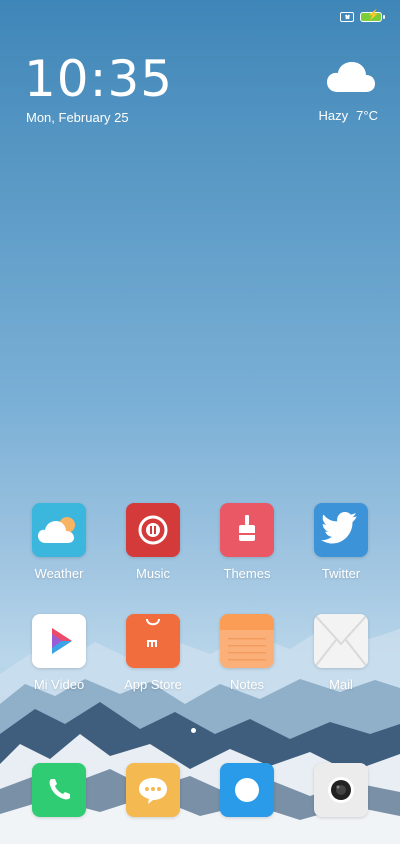  What do you see at coordinates (59, 530) in the screenshot?
I see `weather-app-icon` at bounding box center [59, 530].